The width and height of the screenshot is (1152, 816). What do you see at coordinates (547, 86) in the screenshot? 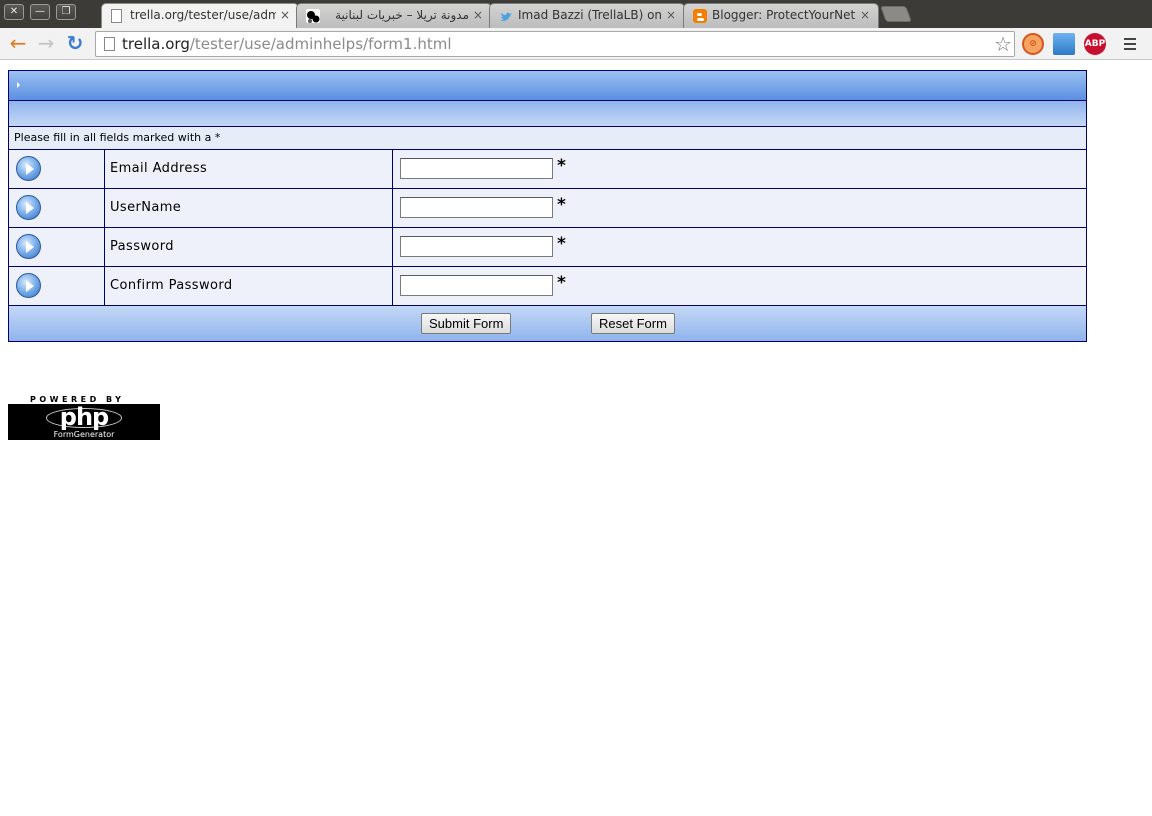
I see `form-header-bar` at bounding box center [547, 86].